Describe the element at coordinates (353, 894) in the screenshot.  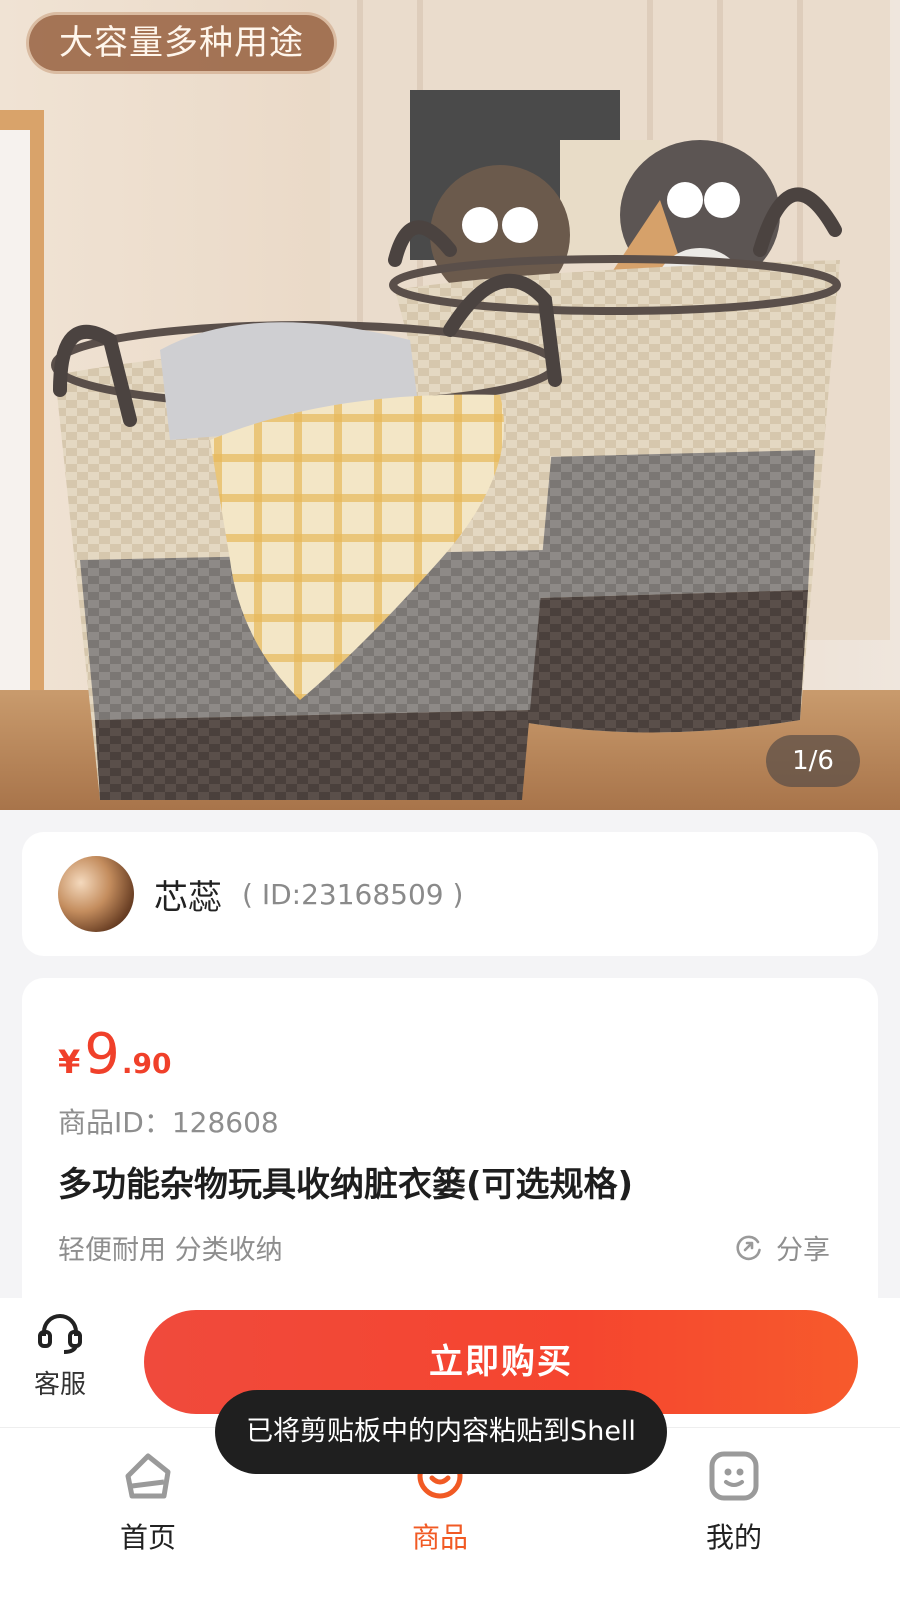
I see `seller-id: ( ID:23168509 )` at that location.